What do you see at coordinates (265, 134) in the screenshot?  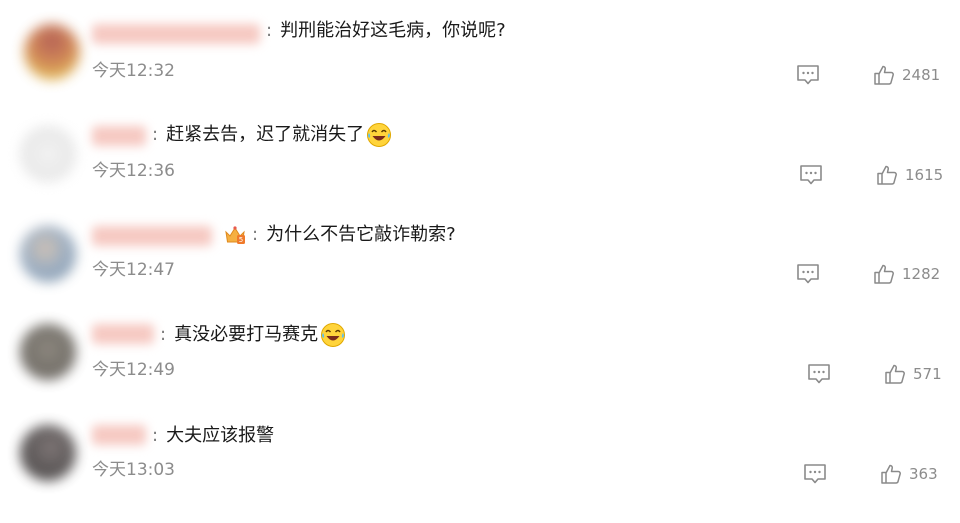 I see `comment-text: 赶紧去告，迟了就消失了` at bounding box center [265, 134].